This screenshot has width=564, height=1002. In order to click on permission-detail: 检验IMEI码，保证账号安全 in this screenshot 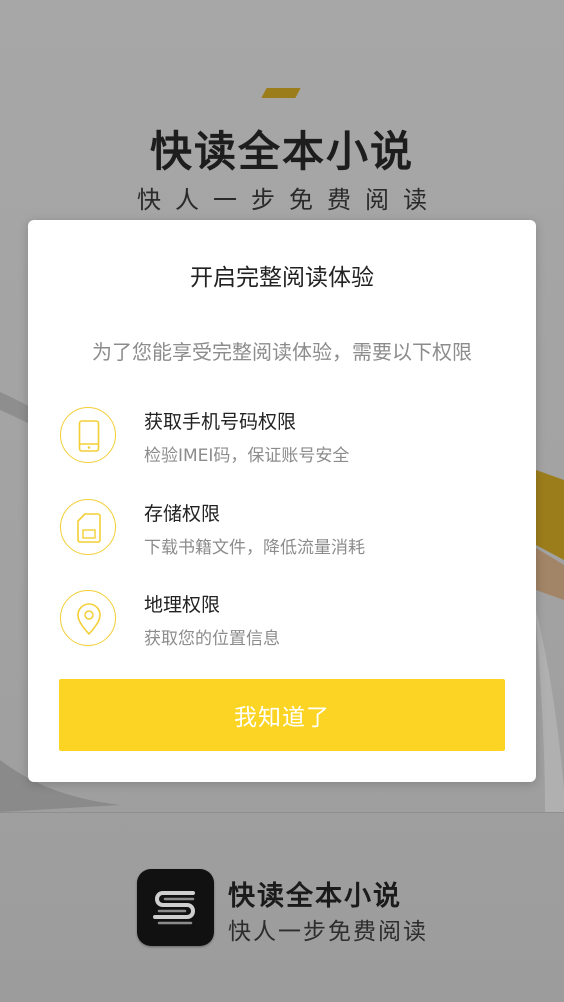, I will do `click(247, 456)`.